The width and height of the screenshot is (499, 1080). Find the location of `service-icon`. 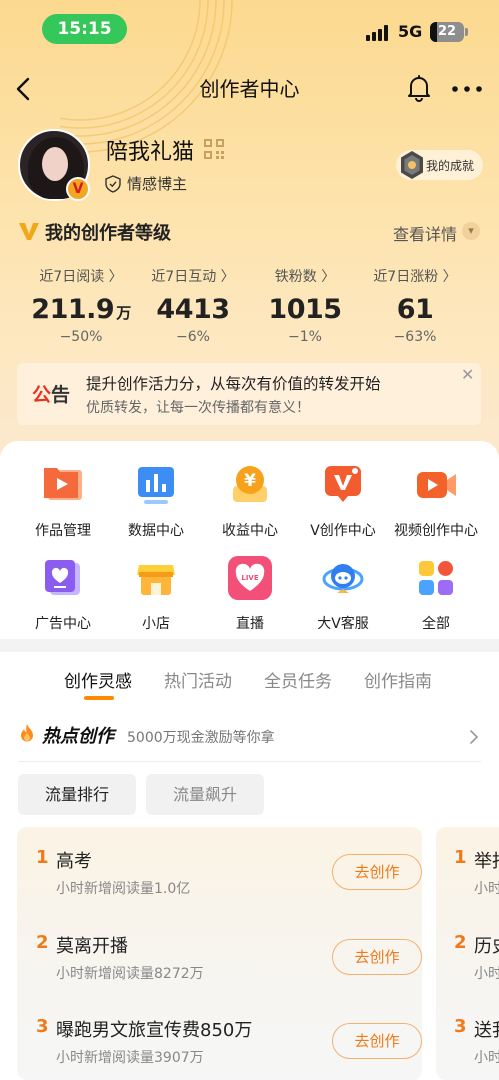

service-icon is located at coordinates (343, 578).